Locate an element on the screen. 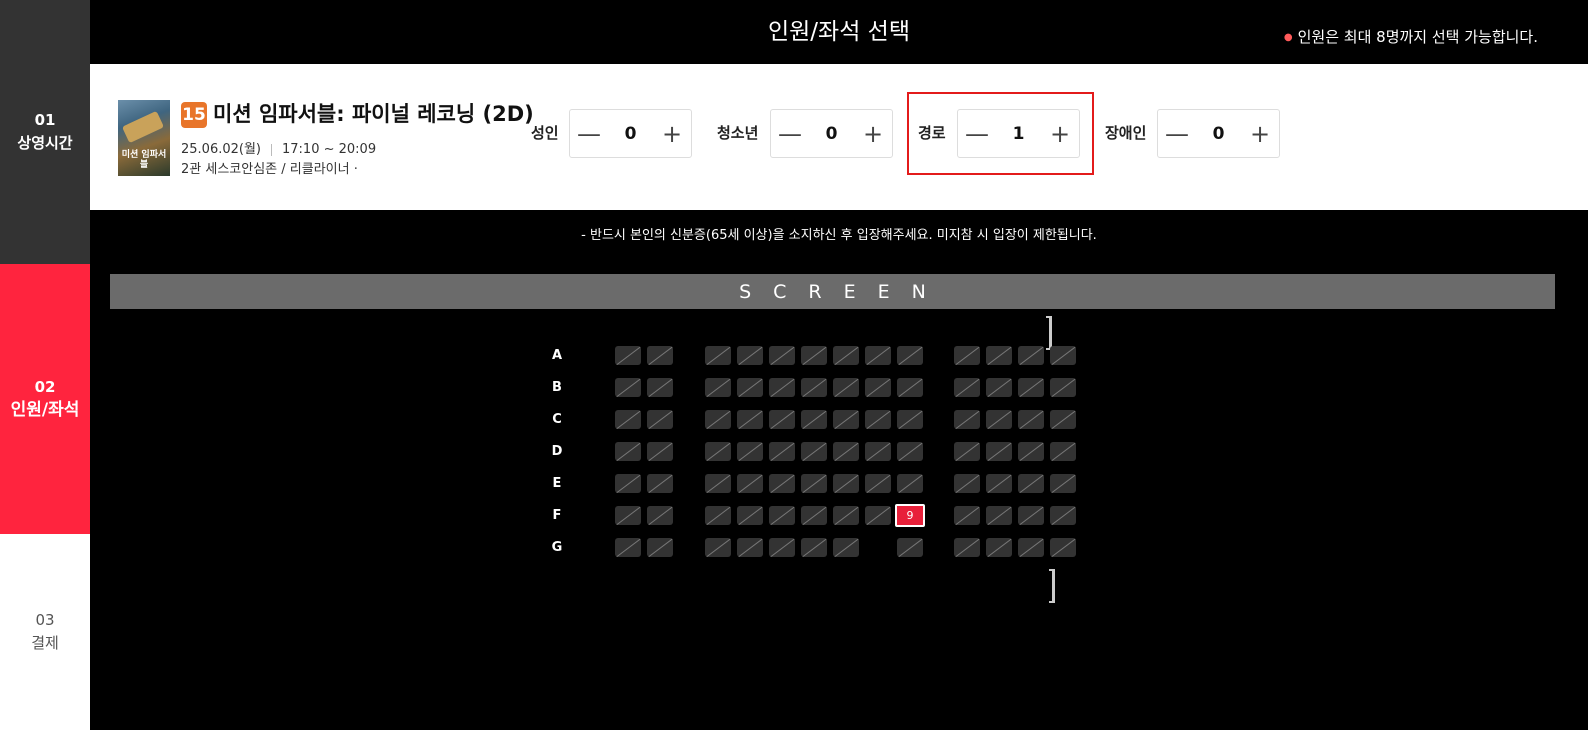  disabled-plus-button: + is located at coordinates (1260, 133).